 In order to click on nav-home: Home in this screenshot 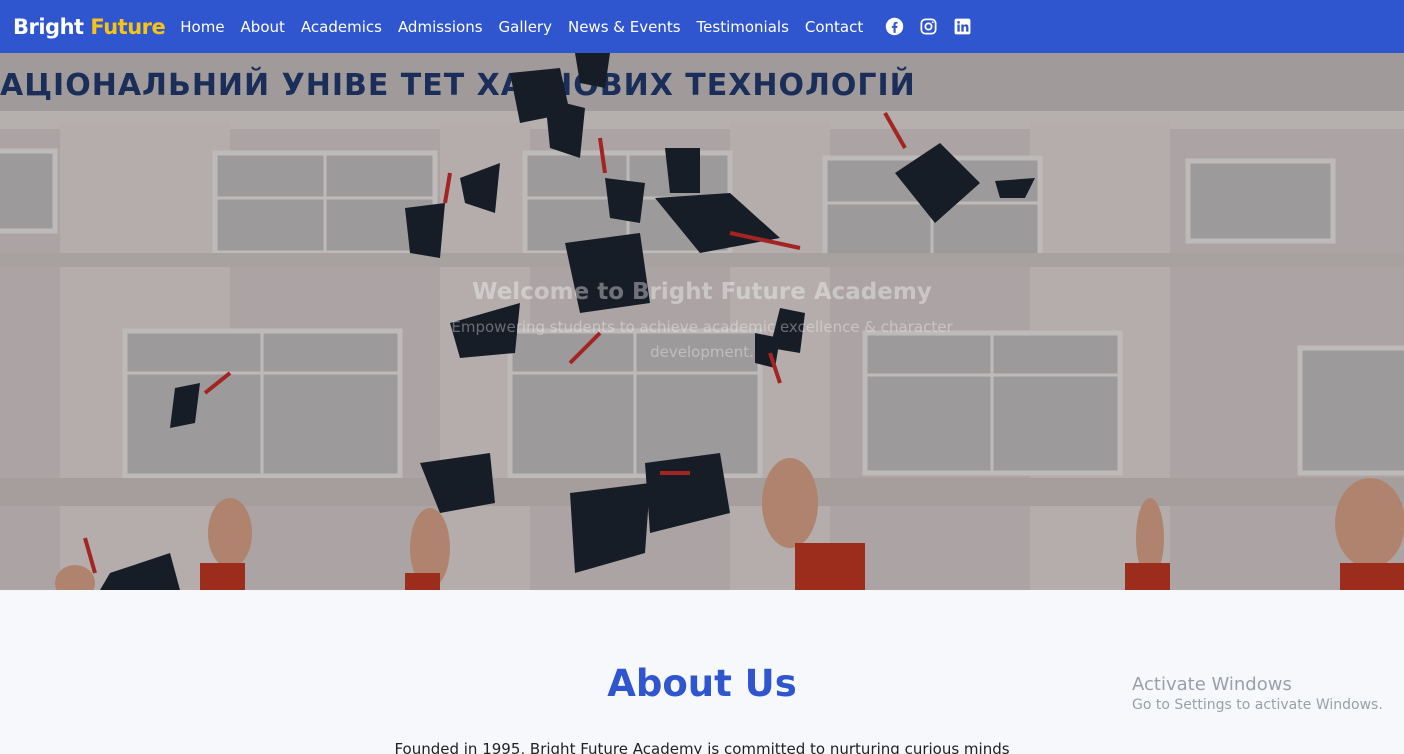, I will do `click(202, 27)`.